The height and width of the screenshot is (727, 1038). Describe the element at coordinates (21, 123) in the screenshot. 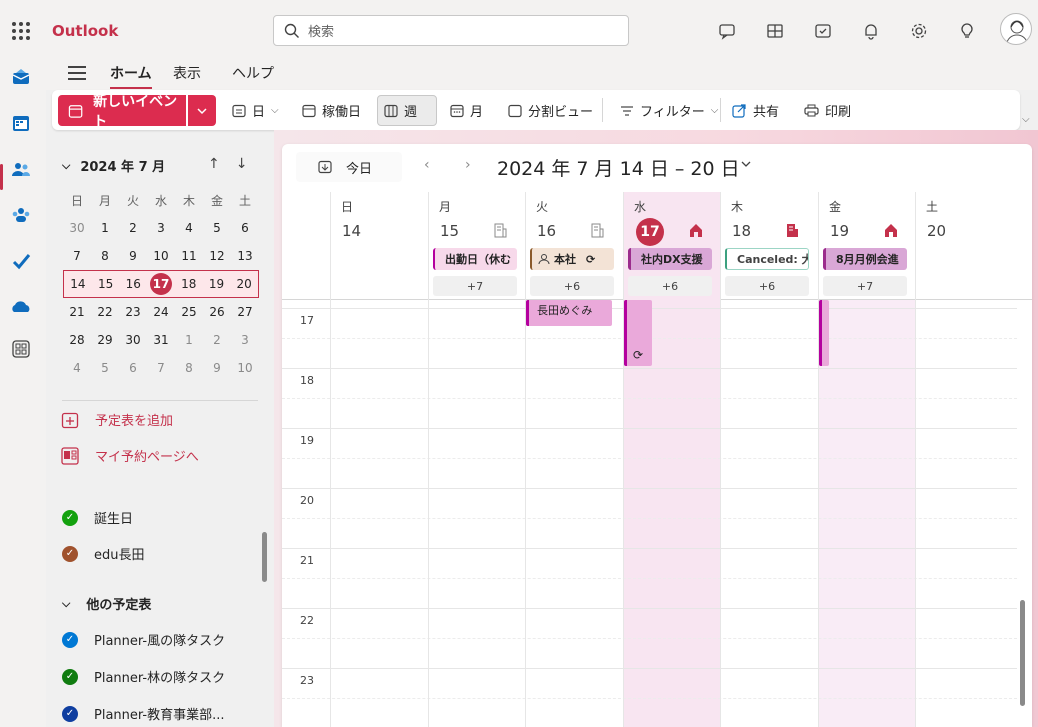

I see `calendar-icon` at that location.